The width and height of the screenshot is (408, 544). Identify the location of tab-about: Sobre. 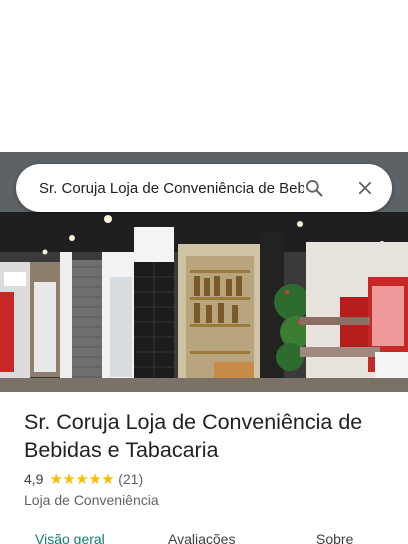
(334, 537).